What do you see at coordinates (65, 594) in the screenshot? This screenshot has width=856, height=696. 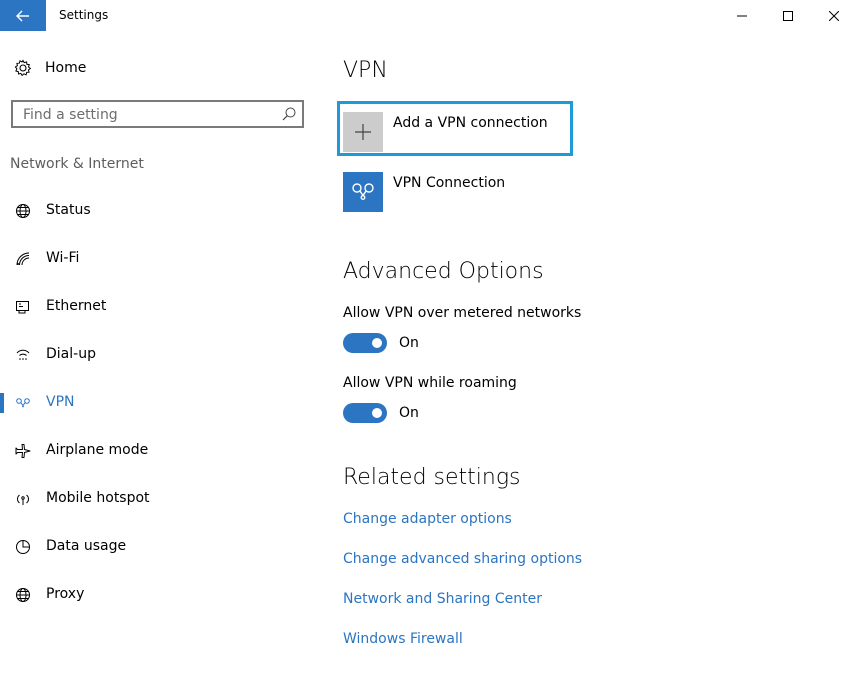 I see `sidebar-item-label: Proxy` at bounding box center [65, 594].